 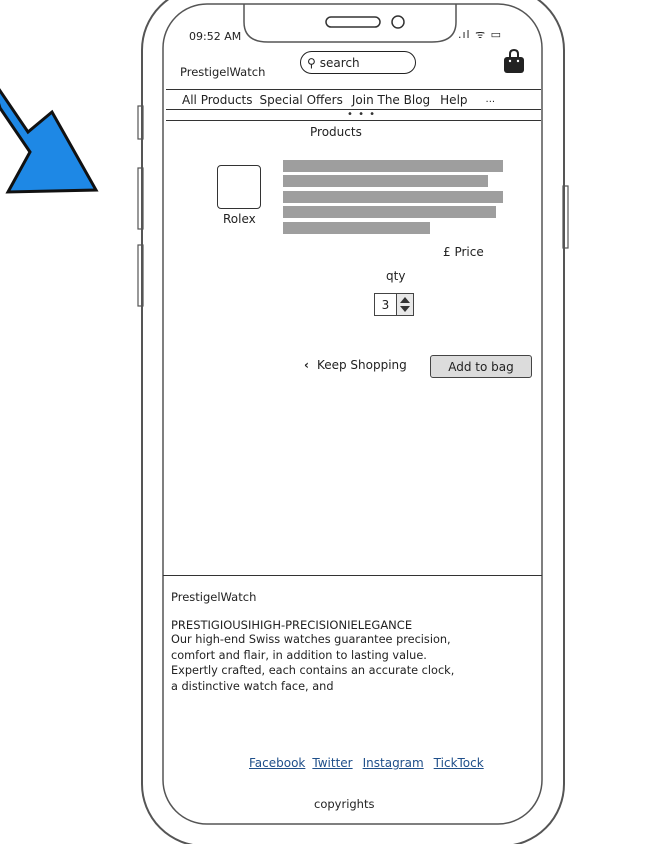 I want to click on shopping-bag-icon, so click(x=514, y=61).